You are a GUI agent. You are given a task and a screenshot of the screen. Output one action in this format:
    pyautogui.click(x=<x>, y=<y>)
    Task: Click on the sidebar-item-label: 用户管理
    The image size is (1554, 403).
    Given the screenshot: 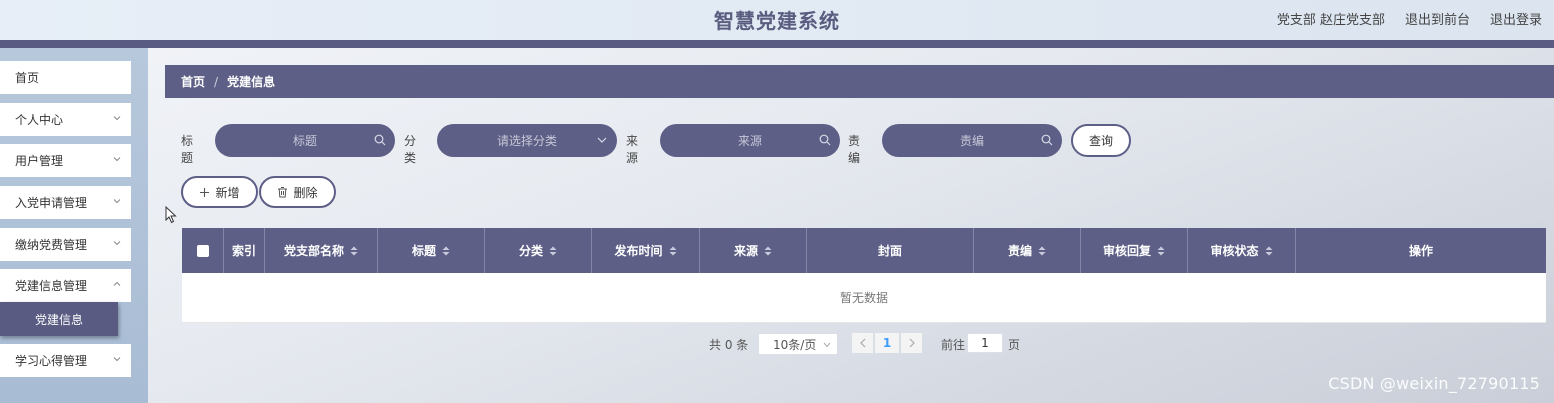 What is the action you would take?
    pyautogui.click(x=39, y=161)
    